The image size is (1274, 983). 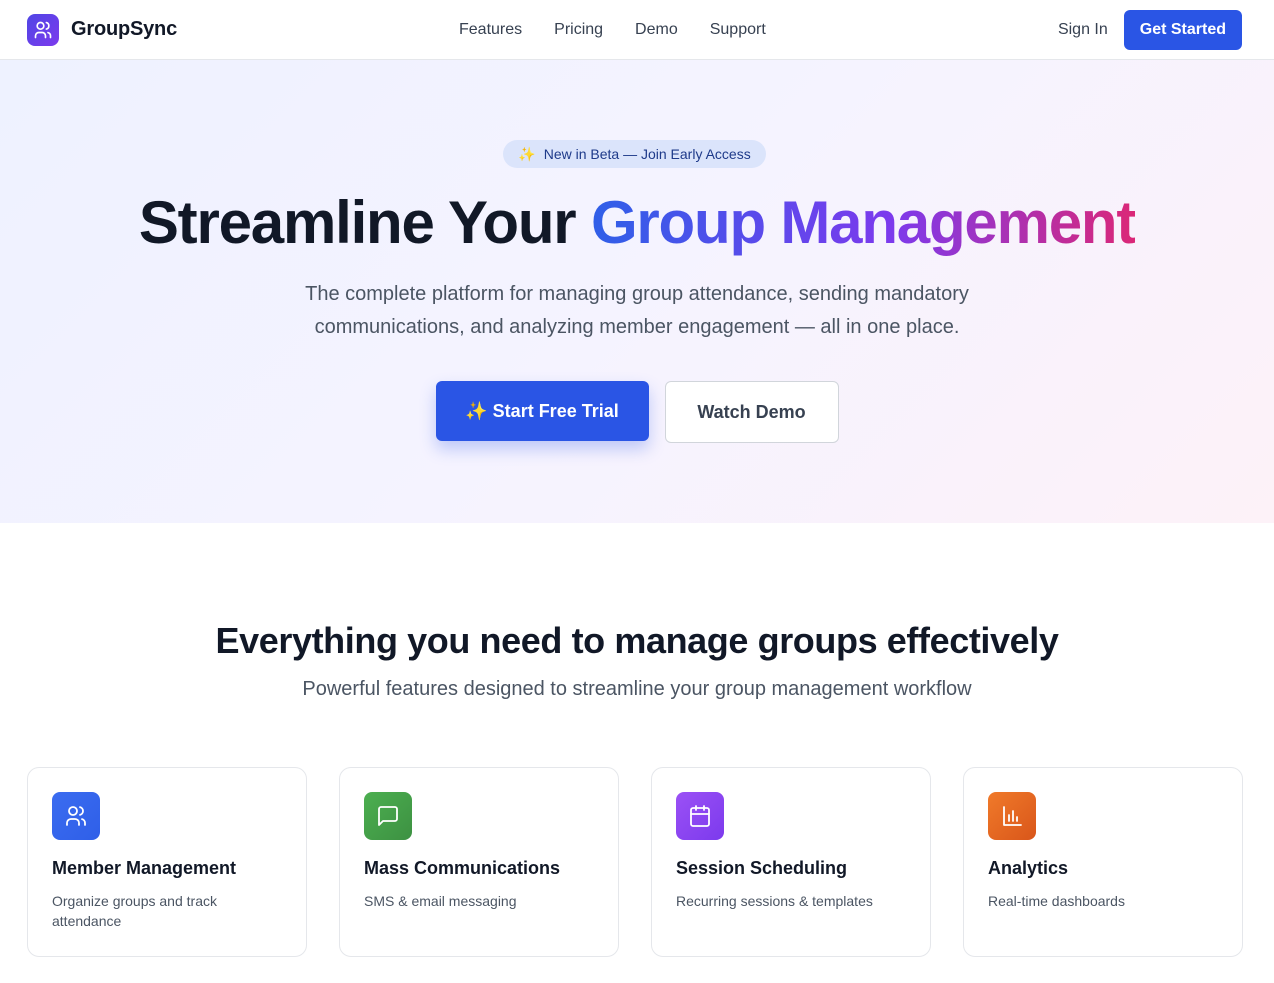 What do you see at coordinates (1028, 868) in the screenshot?
I see `feature-card-title: Analytics` at bounding box center [1028, 868].